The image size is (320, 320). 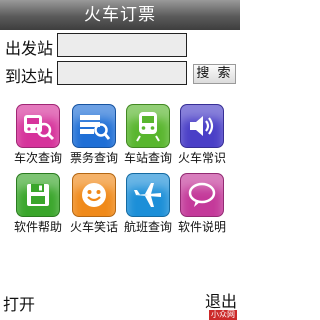 What do you see at coordinates (147, 158) in the screenshot?
I see `grid-item-label: 车站查询` at bounding box center [147, 158].